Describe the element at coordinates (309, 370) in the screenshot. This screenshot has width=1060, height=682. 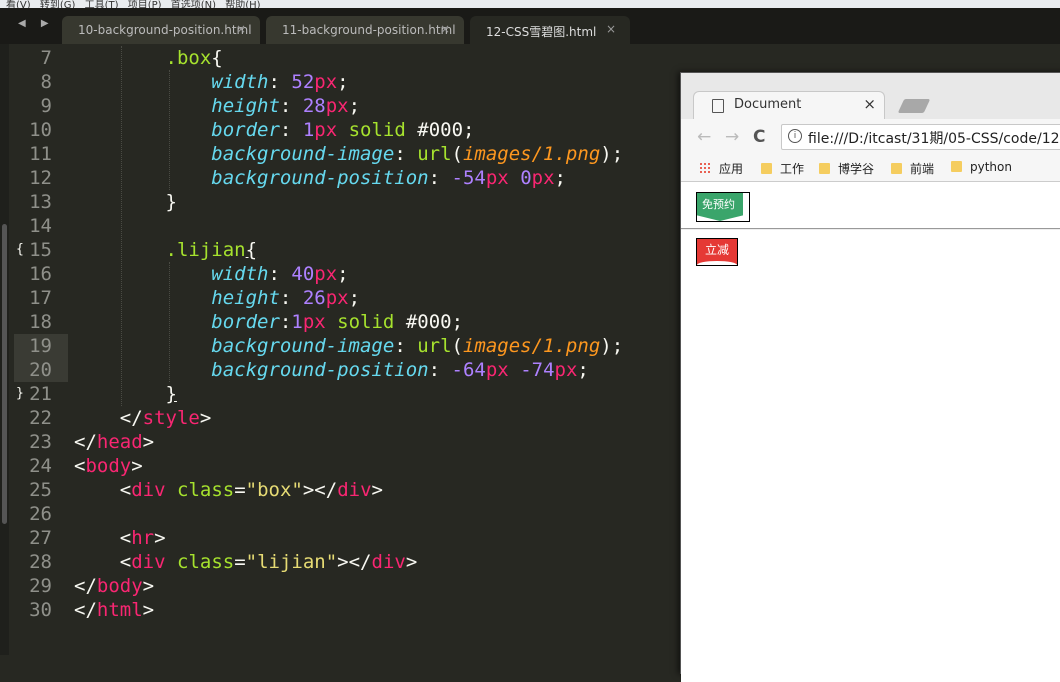
I see `code-line: 20 background-position: -64px -74px;` at that location.